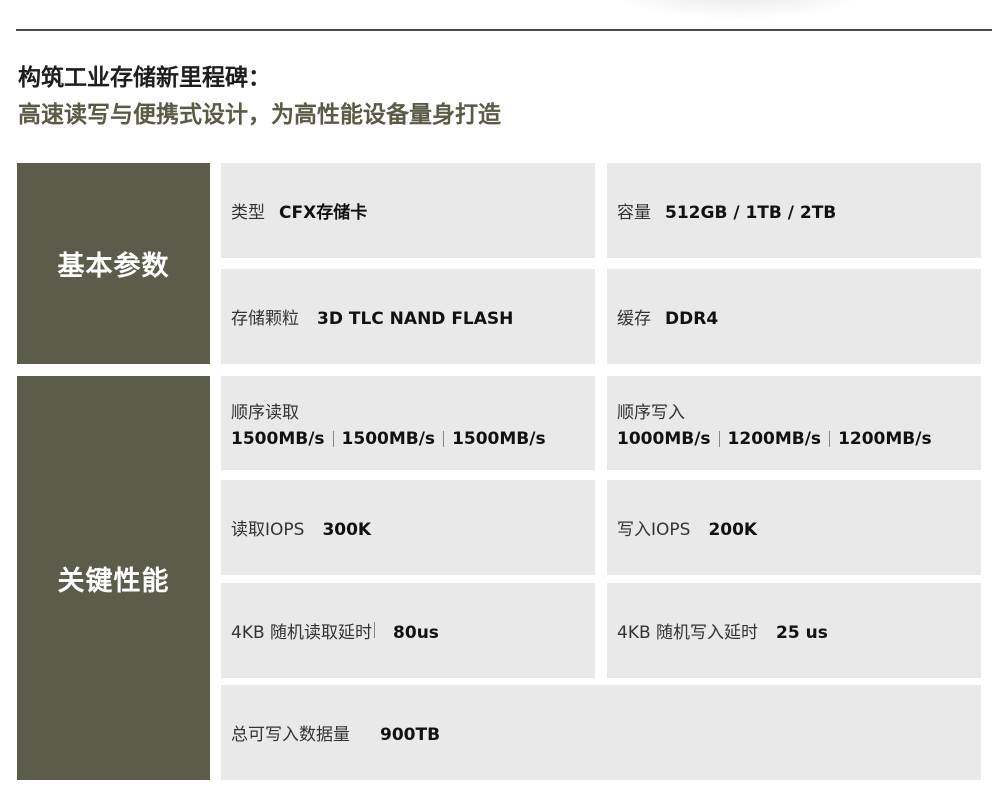 The height and width of the screenshot is (786, 1000). What do you see at coordinates (408, 527) in the screenshot?
I see `spec-cell-read-iops: 读取IOPS 300K` at bounding box center [408, 527].